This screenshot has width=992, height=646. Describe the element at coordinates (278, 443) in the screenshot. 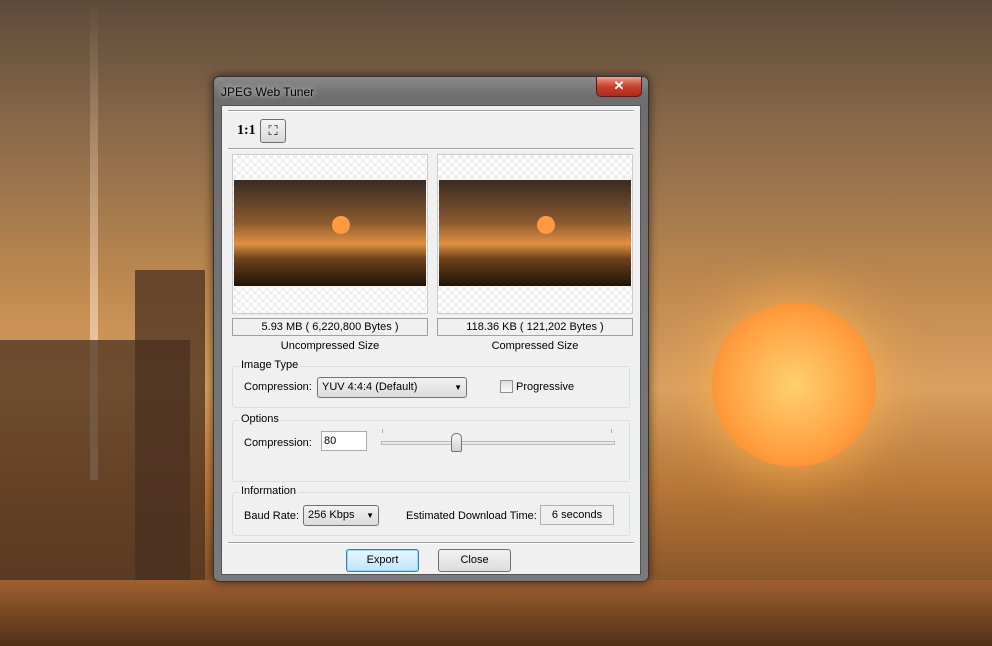

I see `compression-quality-label: Compression:` at that location.